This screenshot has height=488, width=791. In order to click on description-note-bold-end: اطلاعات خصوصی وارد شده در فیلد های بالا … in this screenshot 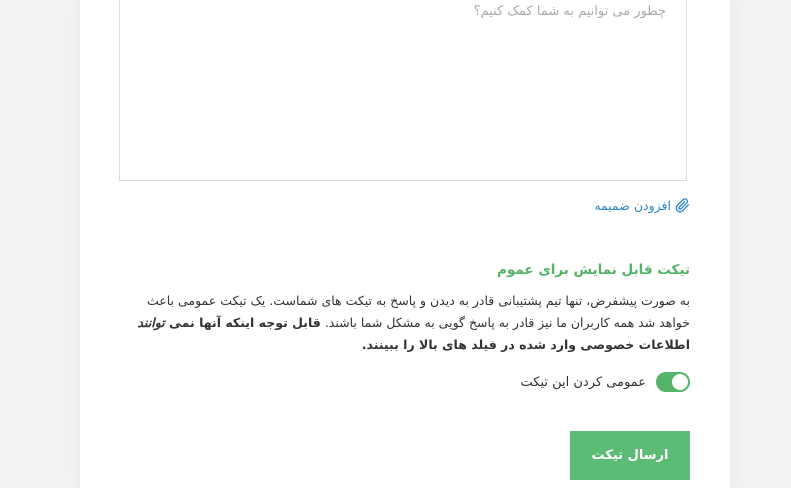, I will do `click(525, 344)`.